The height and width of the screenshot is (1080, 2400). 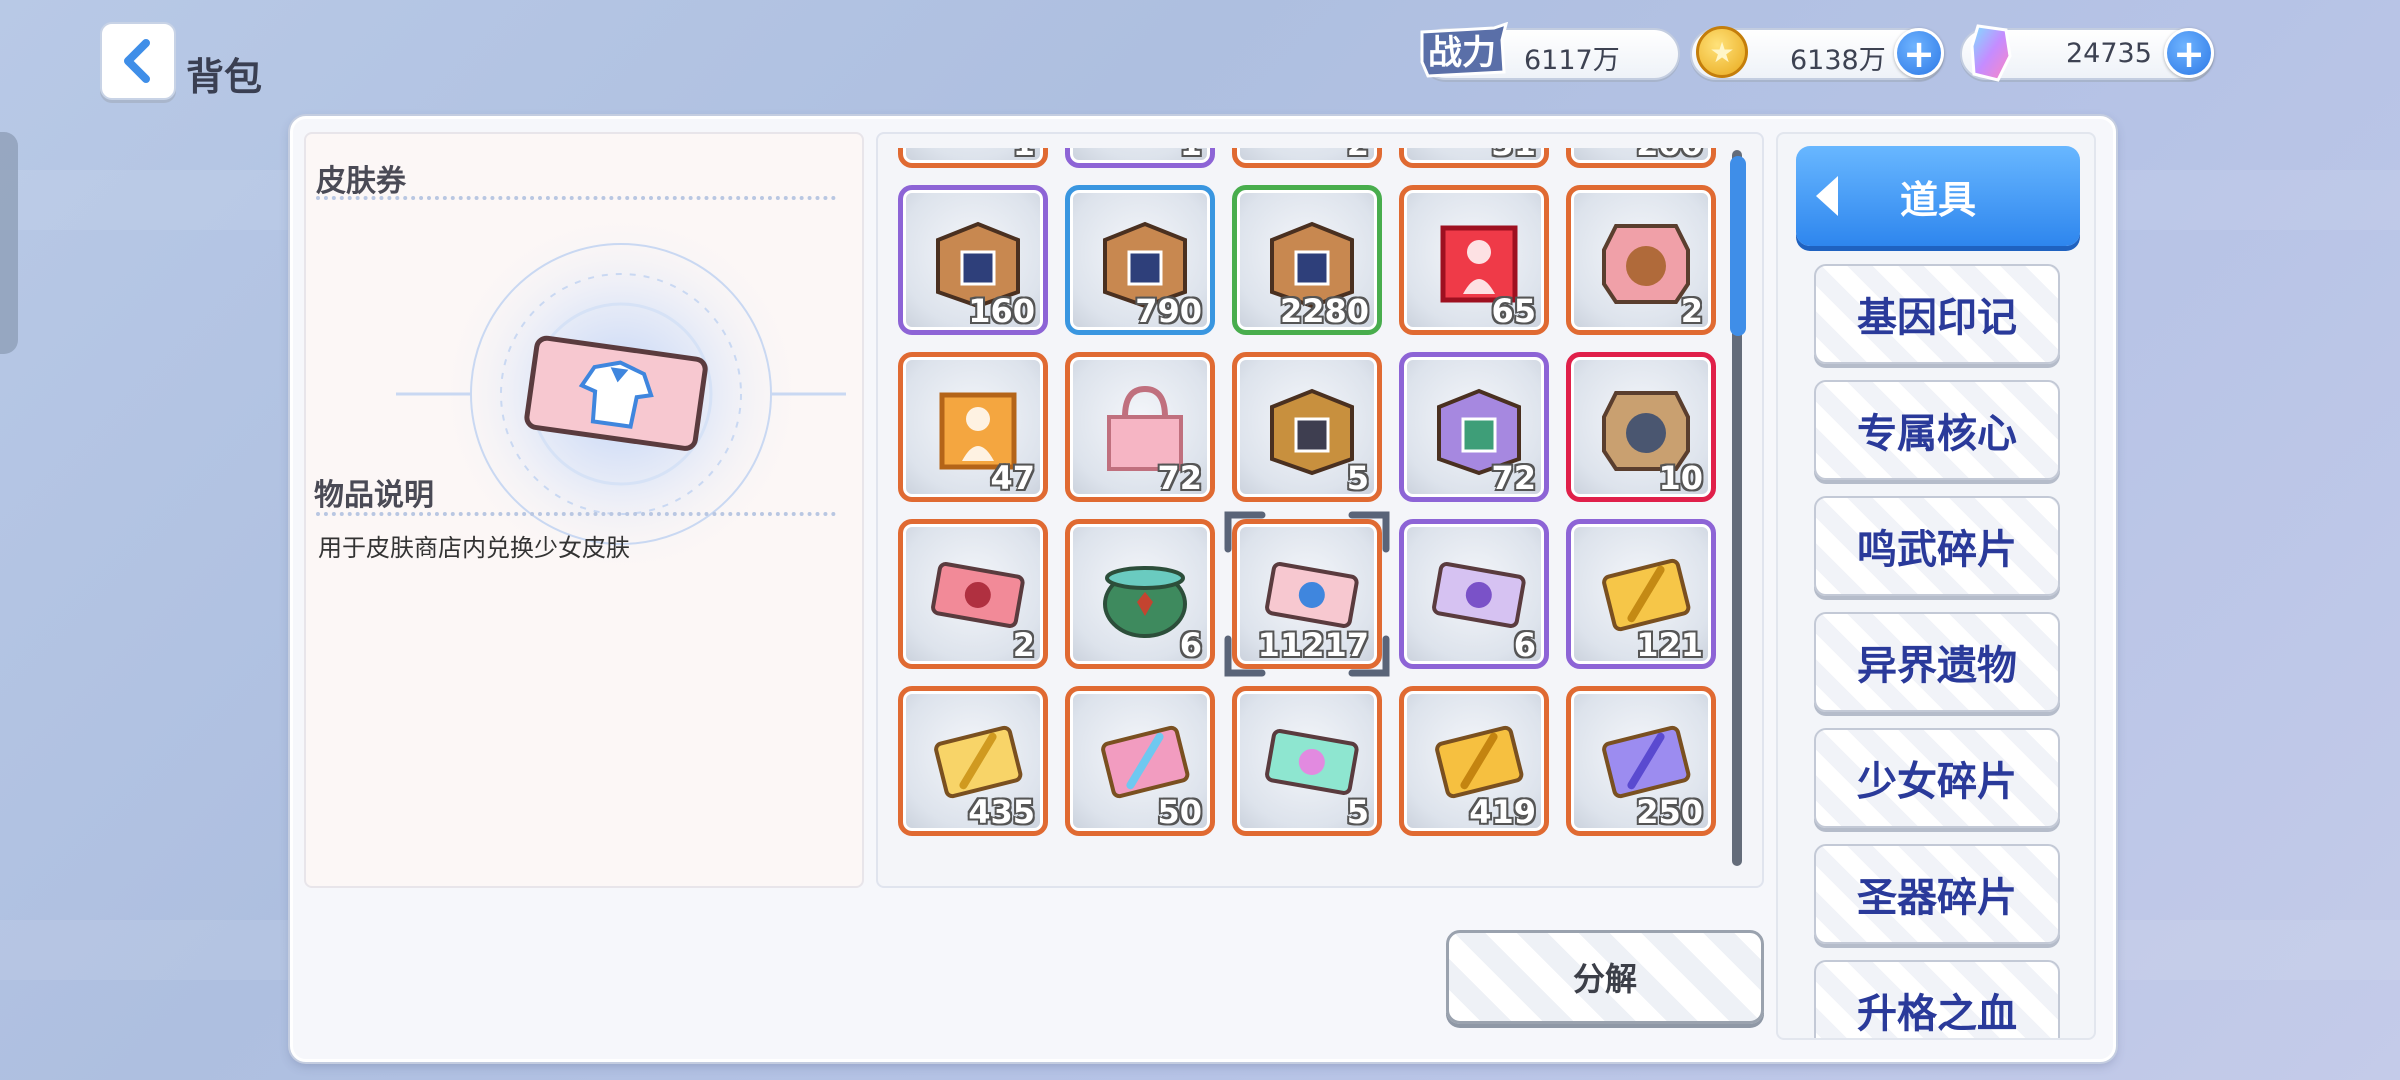 What do you see at coordinates (1474, 158) in the screenshot?
I see `inventory-item: 31` at bounding box center [1474, 158].